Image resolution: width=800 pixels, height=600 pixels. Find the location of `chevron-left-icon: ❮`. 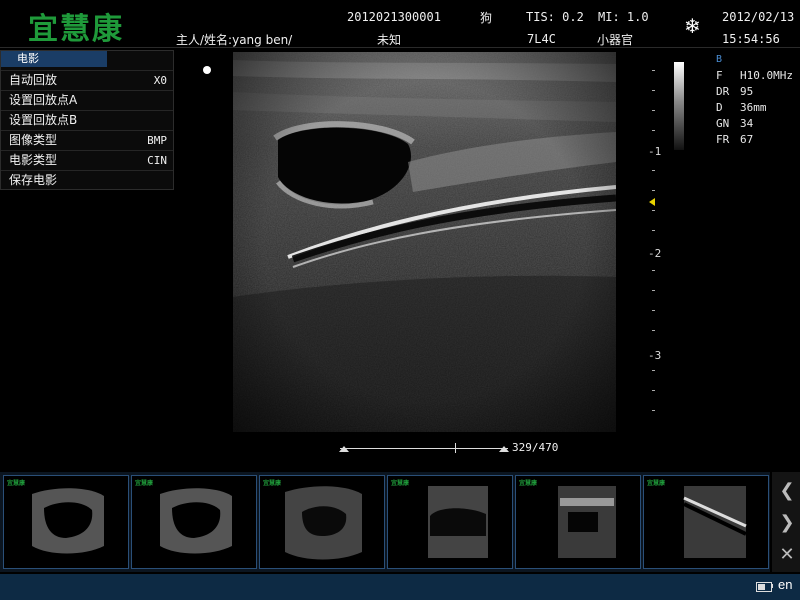

chevron-left-icon: ❮ is located at coordinates (787, 491).